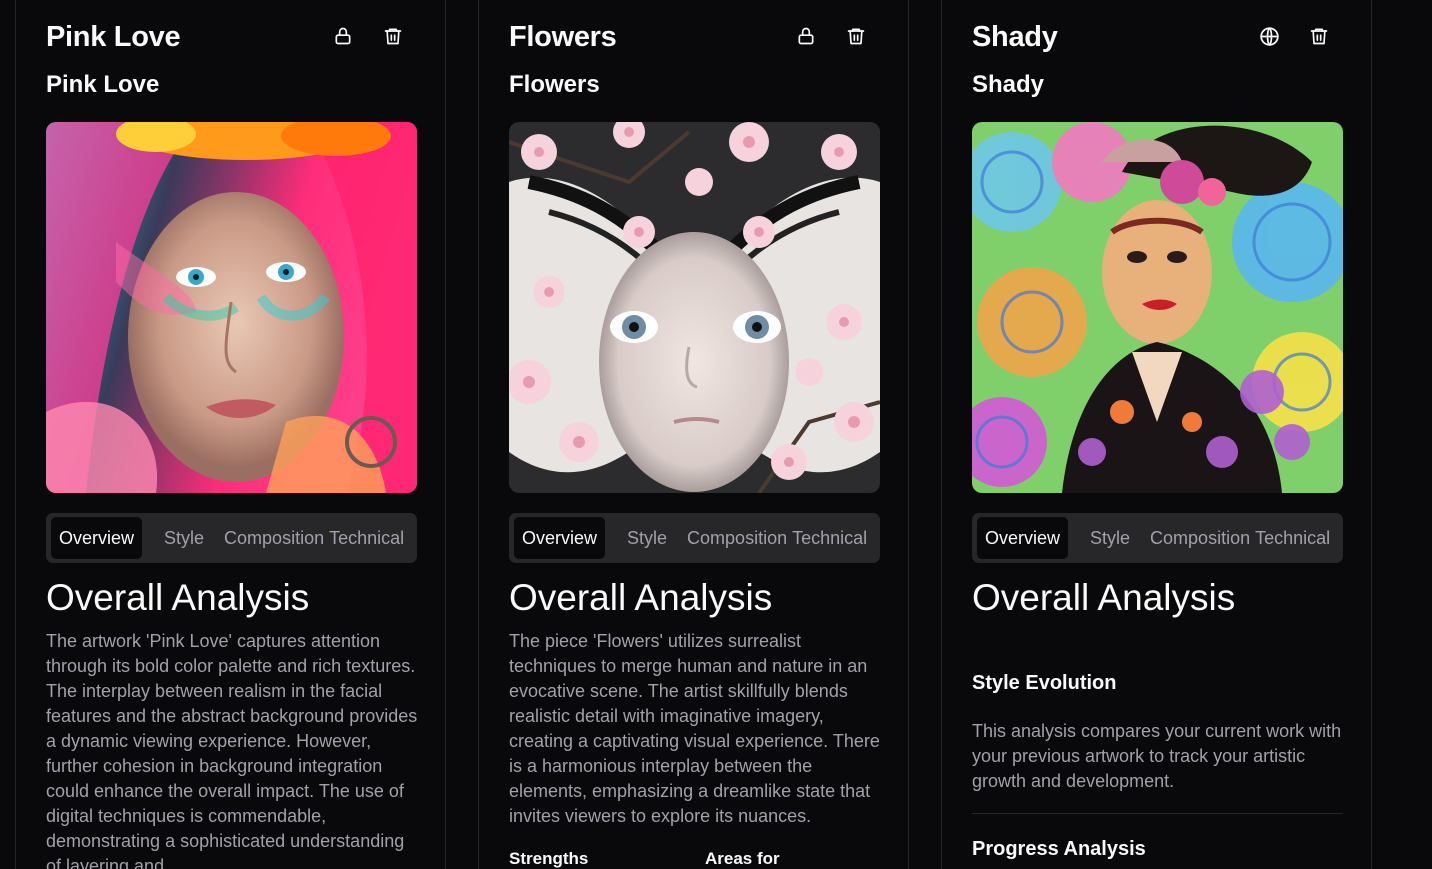 This screenshot has width=1432, height=869. I want to click on card-title: Shady, so click(1015, 37).